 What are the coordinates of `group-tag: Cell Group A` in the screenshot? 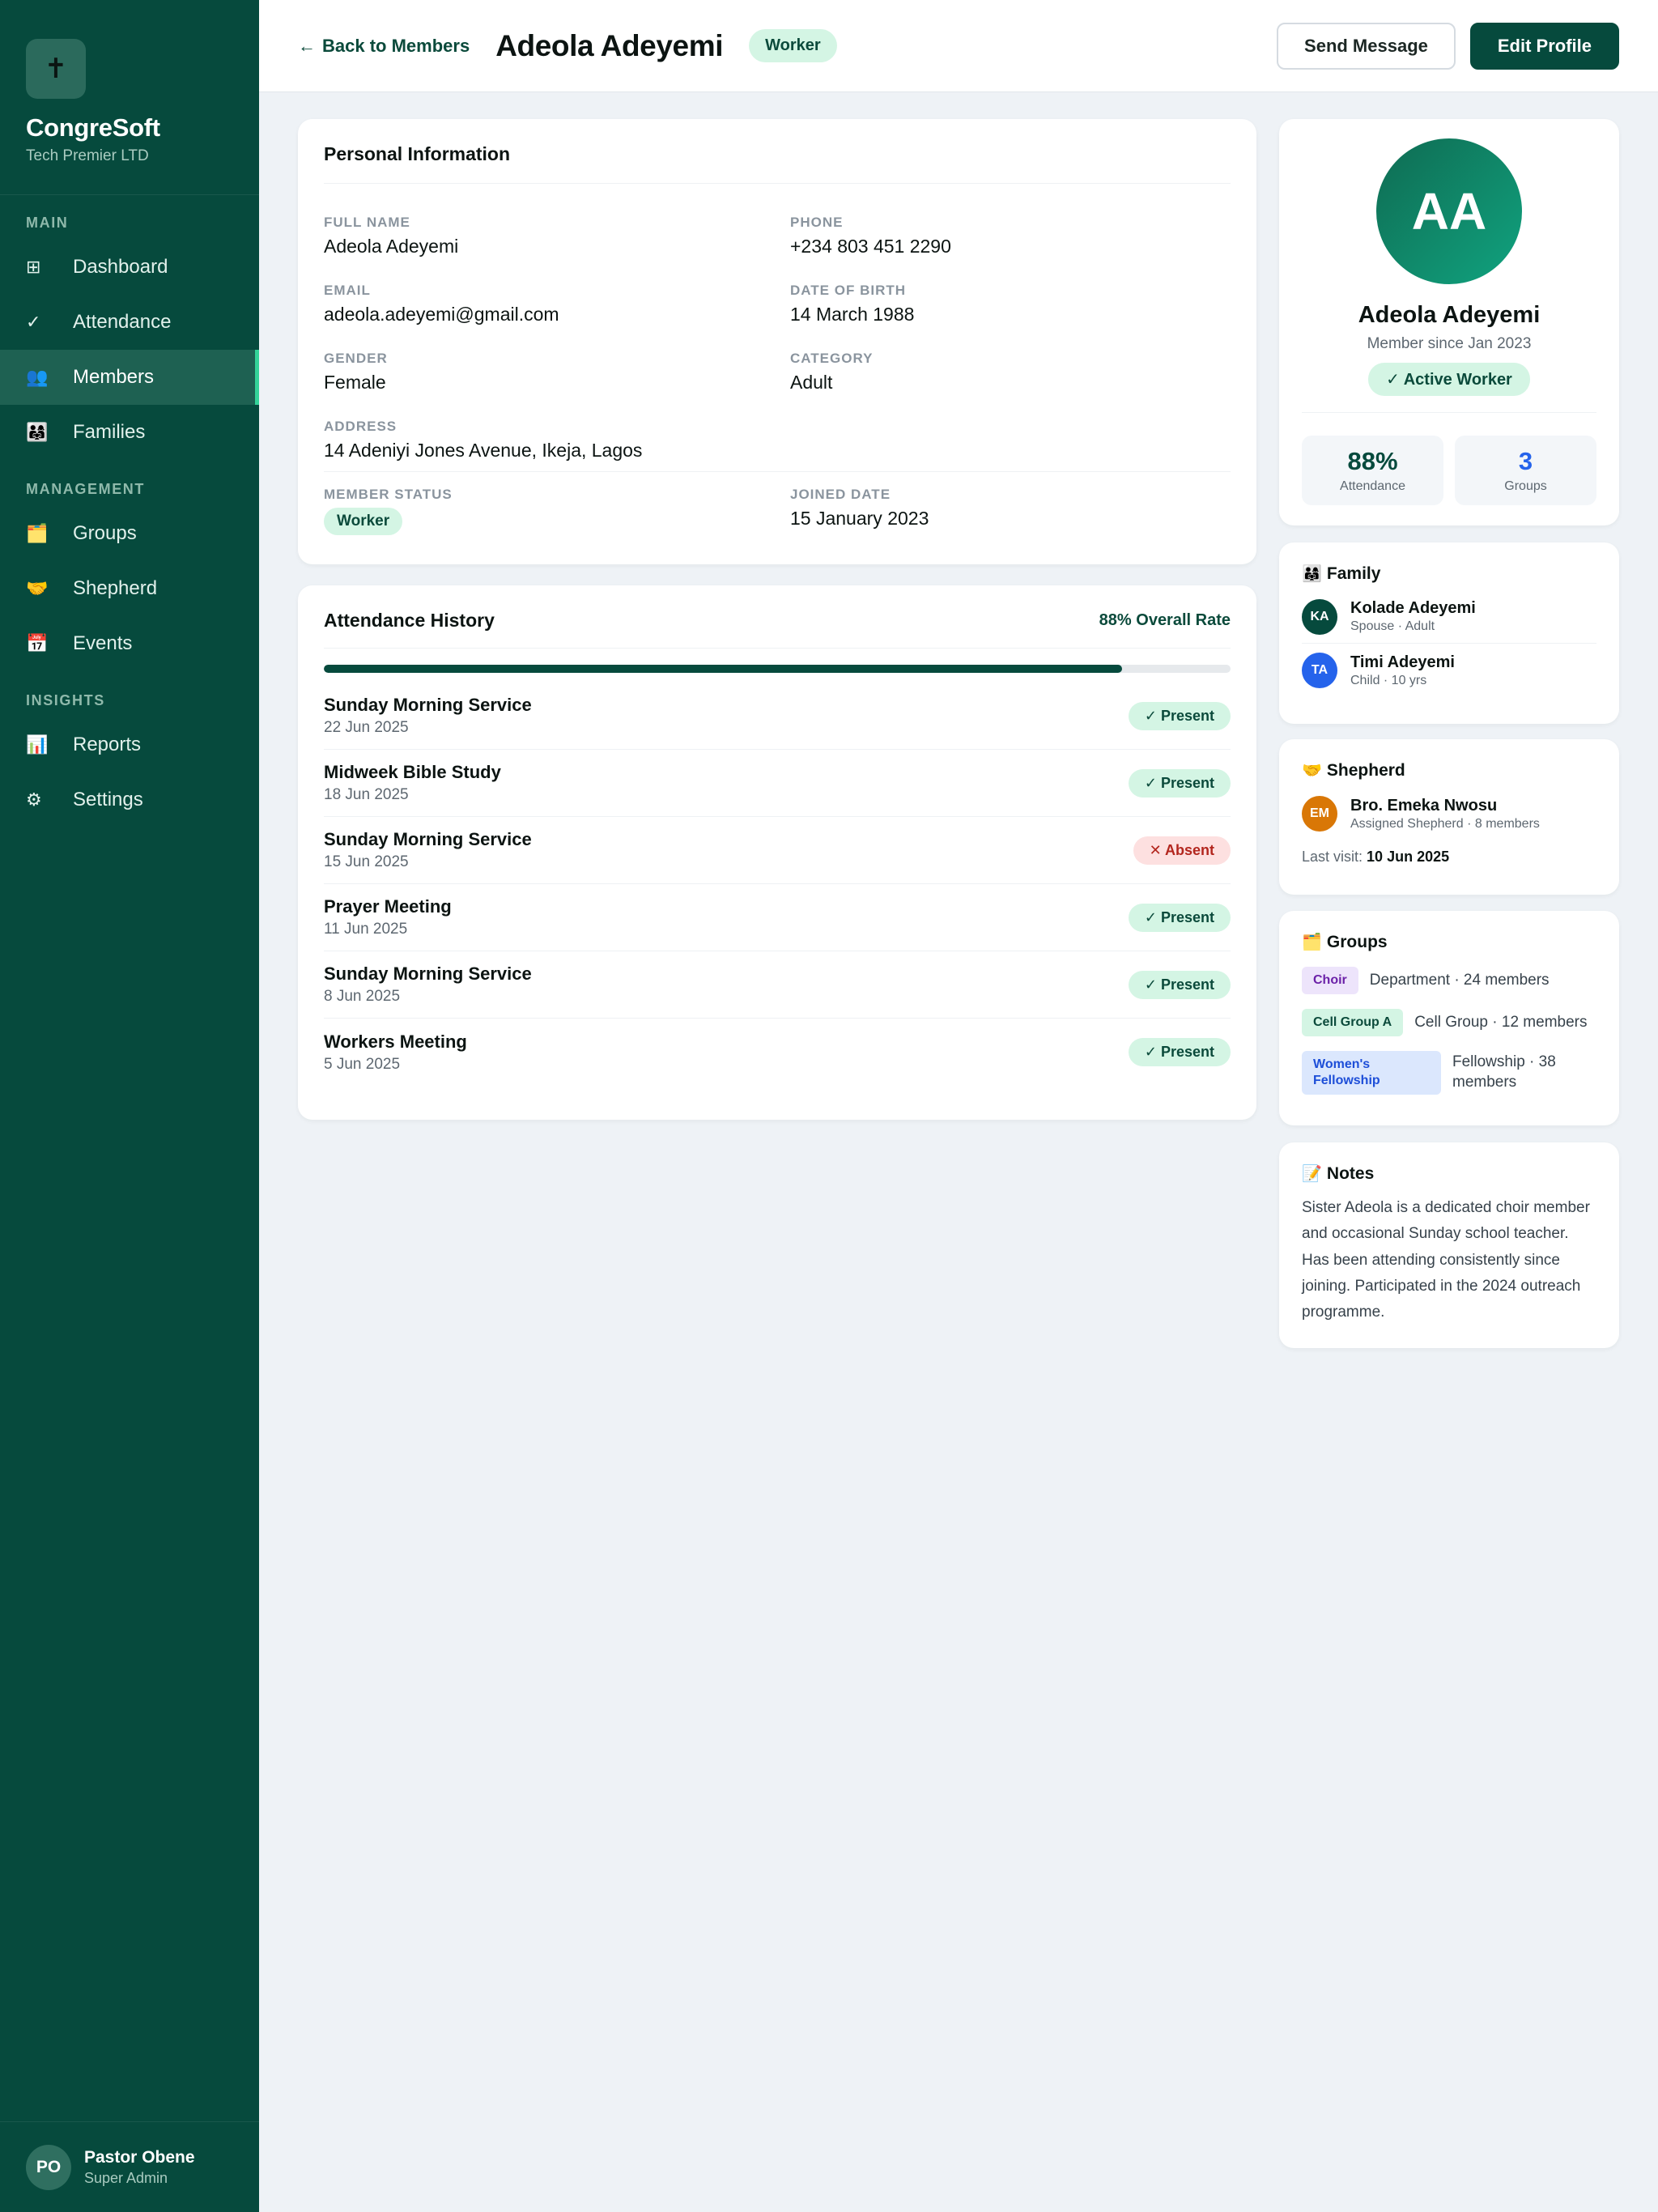 It's located at (1353, 1023).